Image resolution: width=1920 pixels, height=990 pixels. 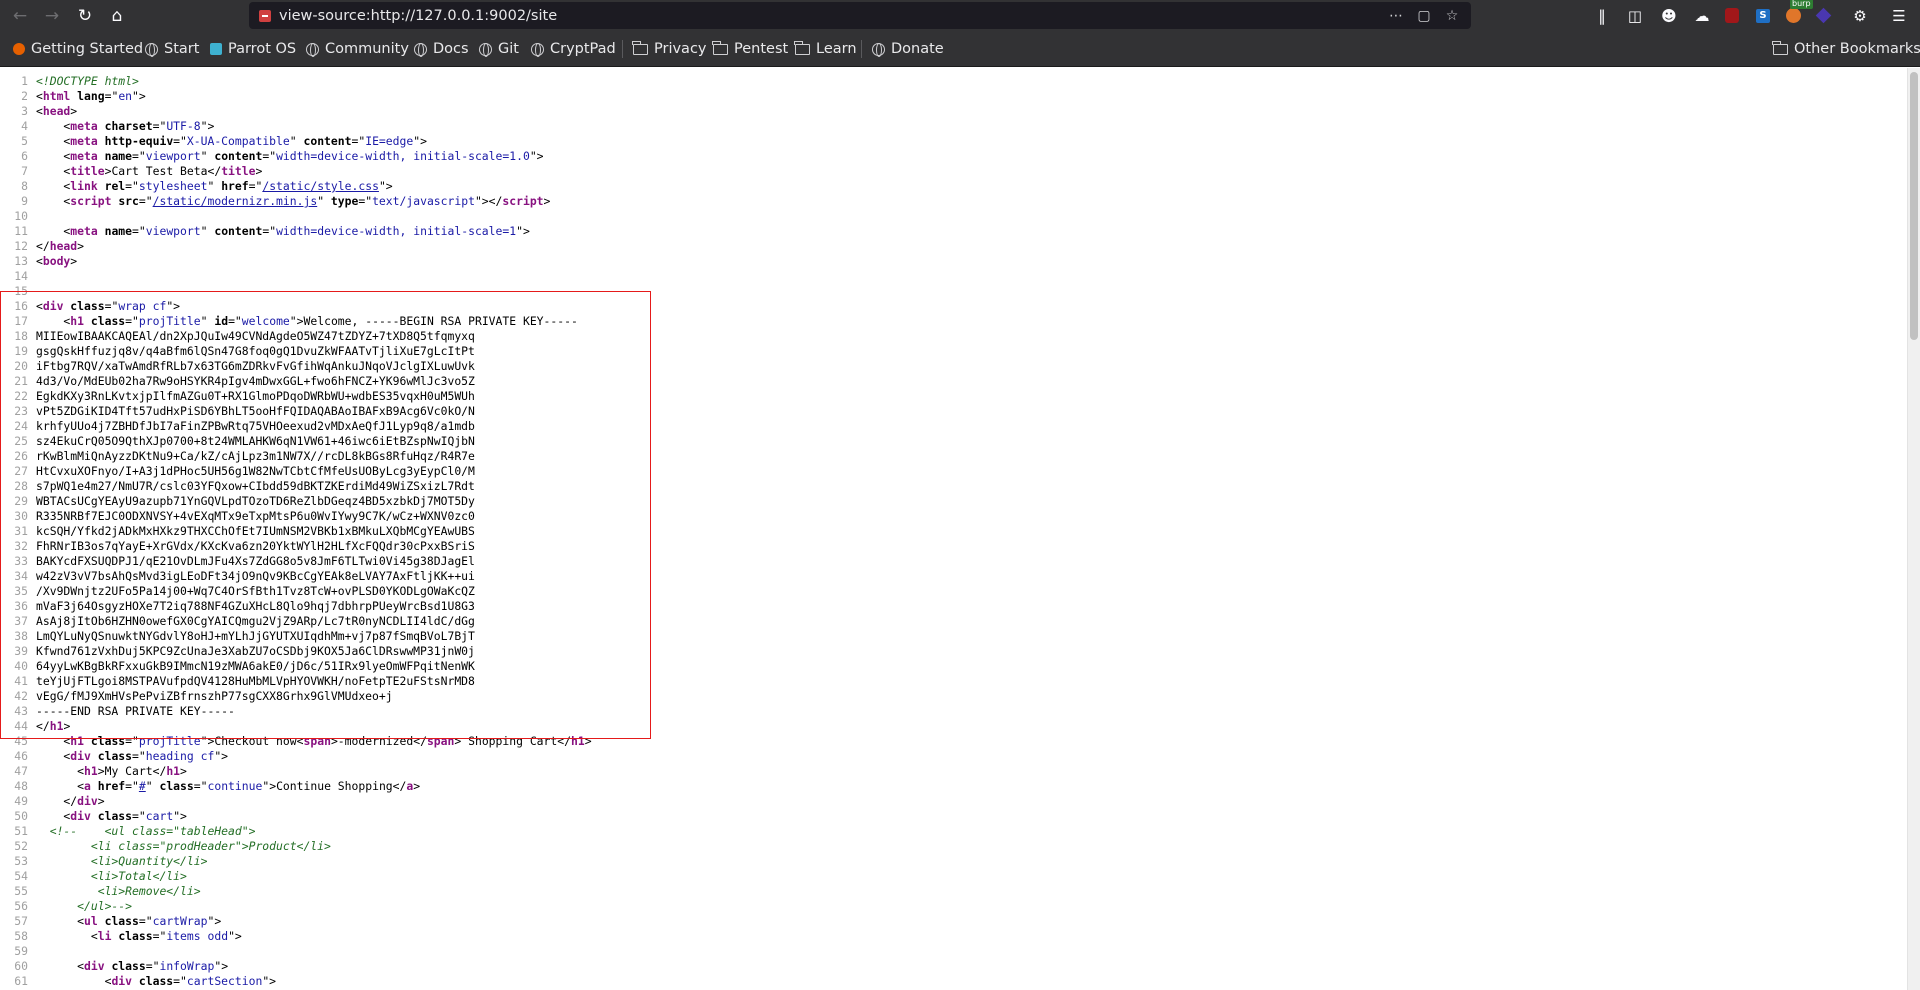 I want to click on account-icon: ☻, so click(x=1669, y=15).